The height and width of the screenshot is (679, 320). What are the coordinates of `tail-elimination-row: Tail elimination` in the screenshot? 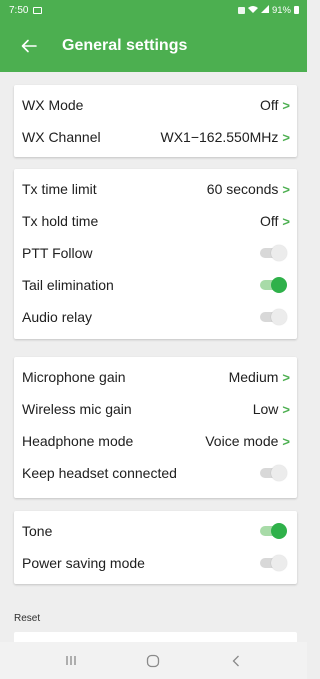 It's located at (155, 285).